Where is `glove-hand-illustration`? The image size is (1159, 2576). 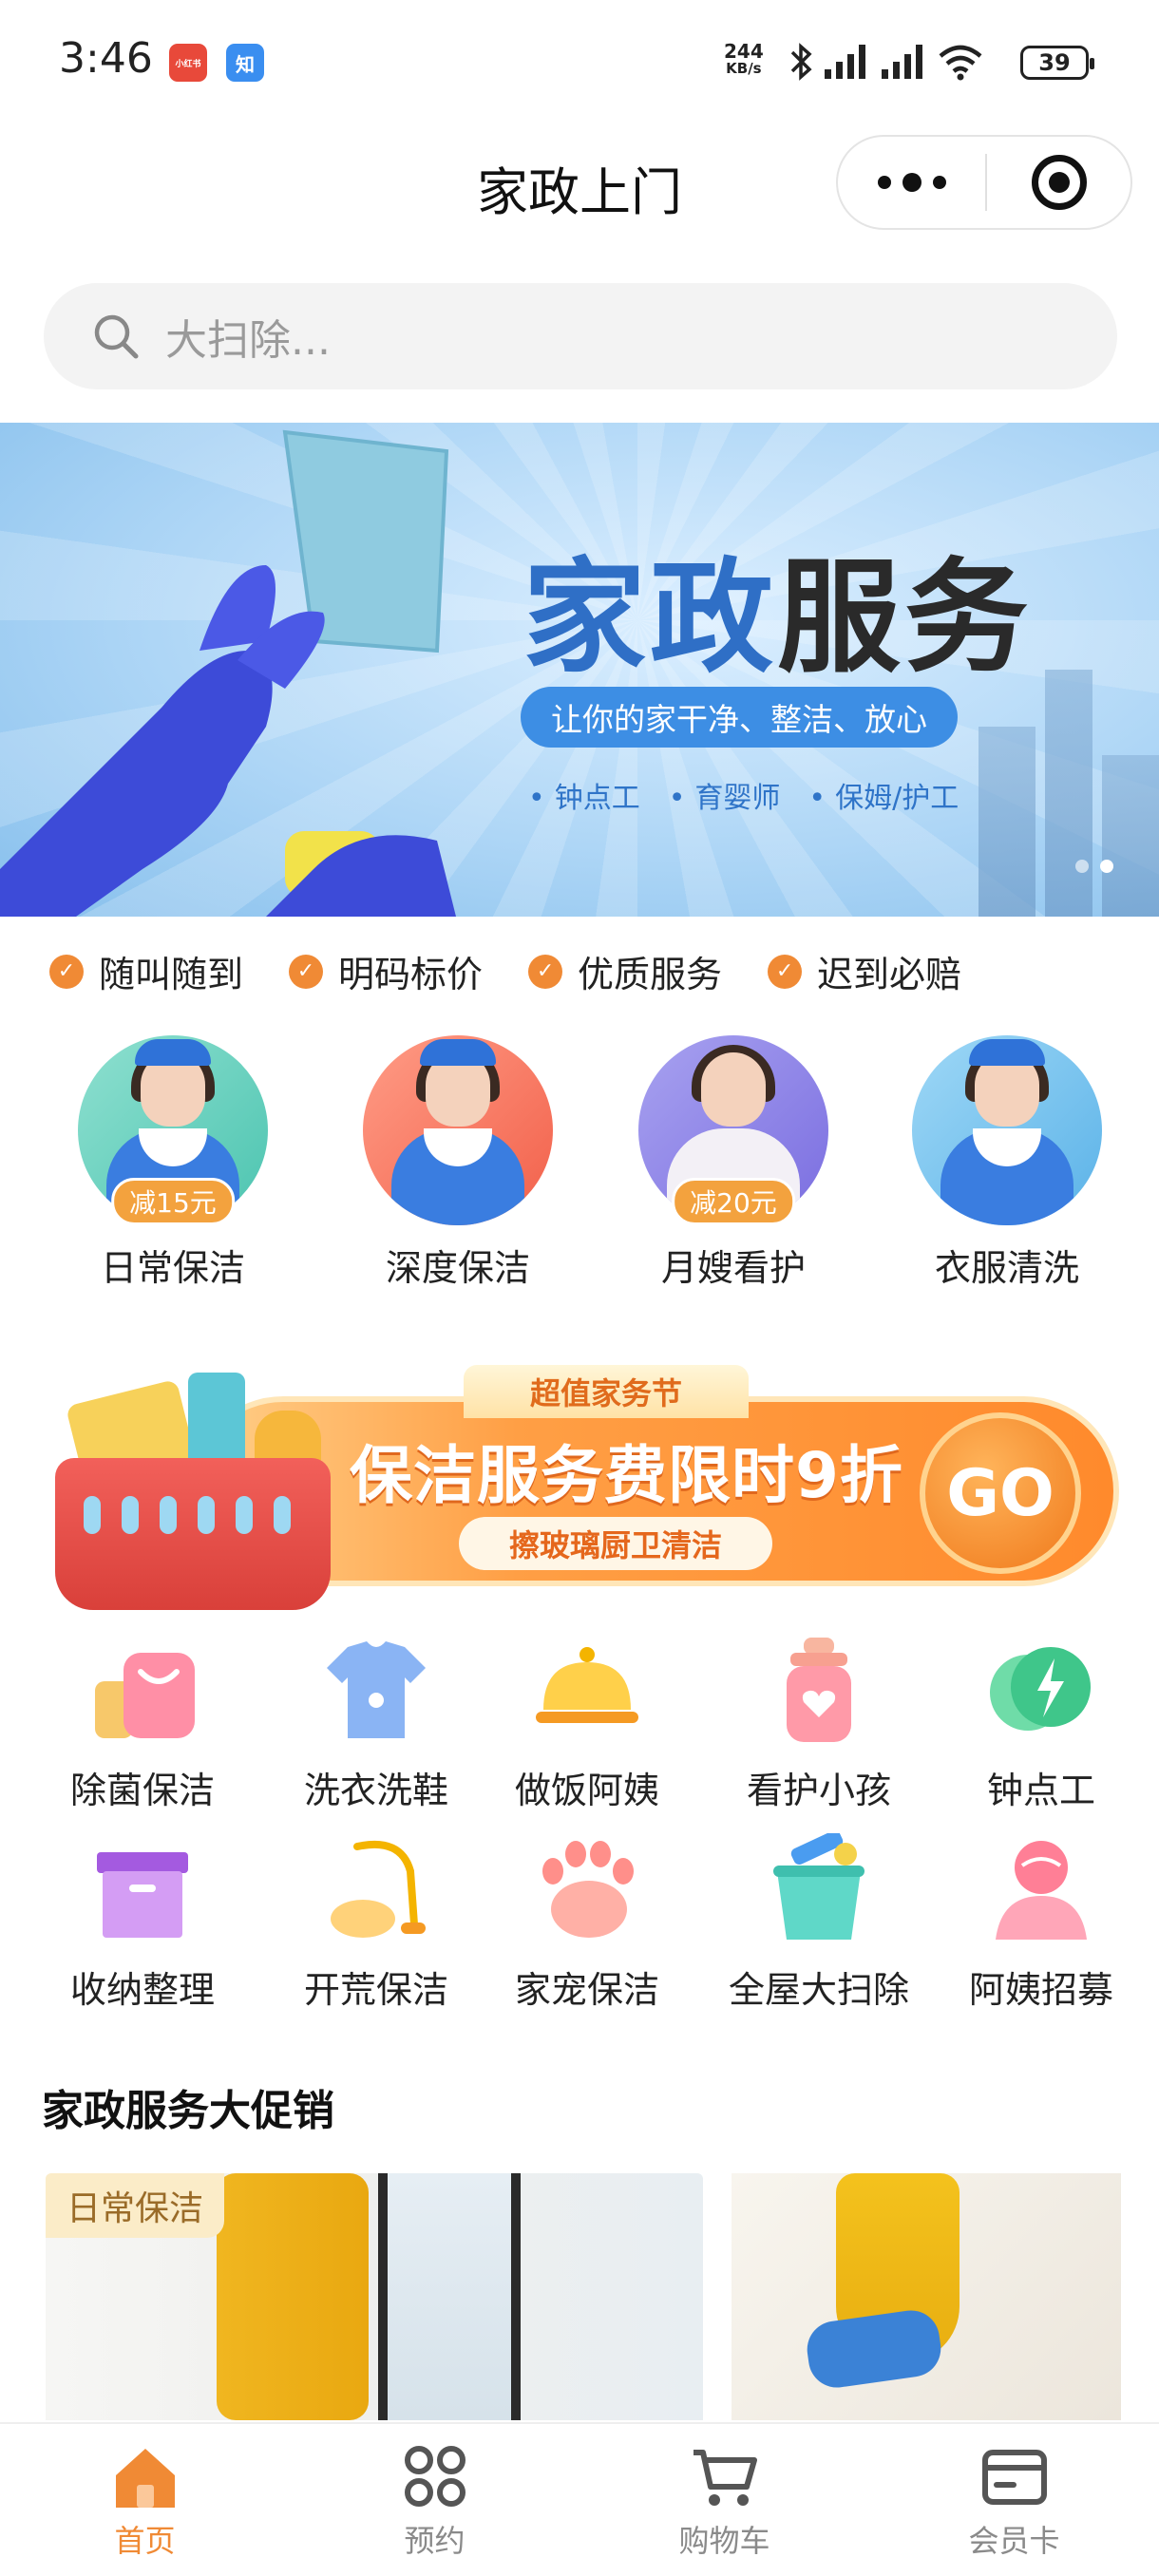
glove-hand-illustration is located at coordinates (228, 673).